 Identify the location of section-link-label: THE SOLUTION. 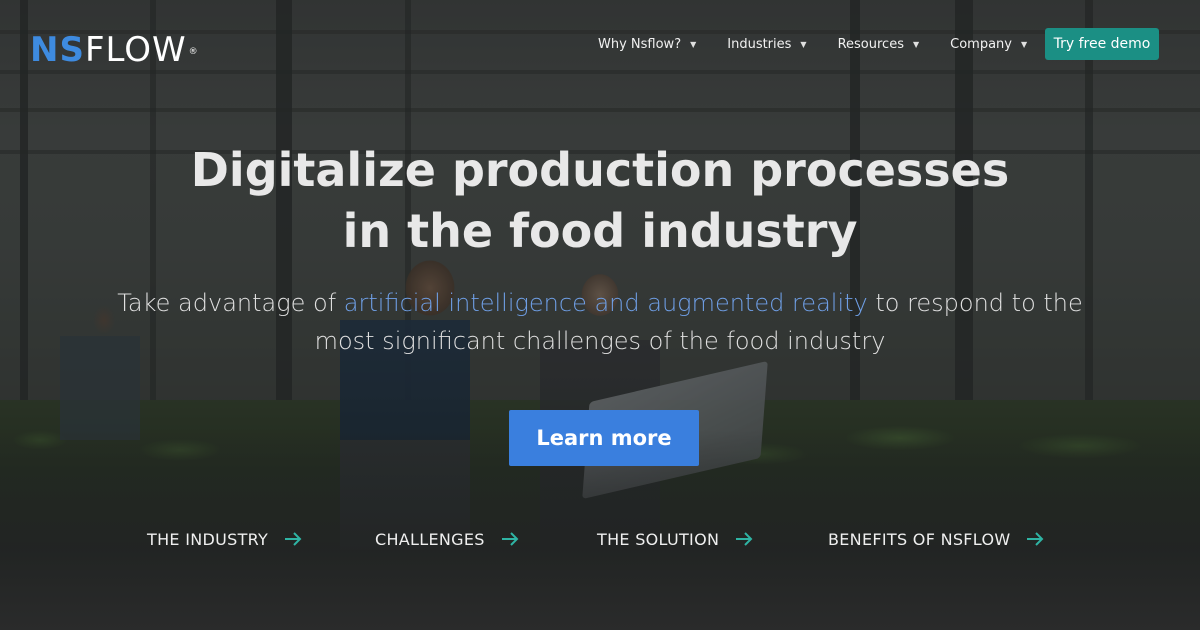
(658, 539).